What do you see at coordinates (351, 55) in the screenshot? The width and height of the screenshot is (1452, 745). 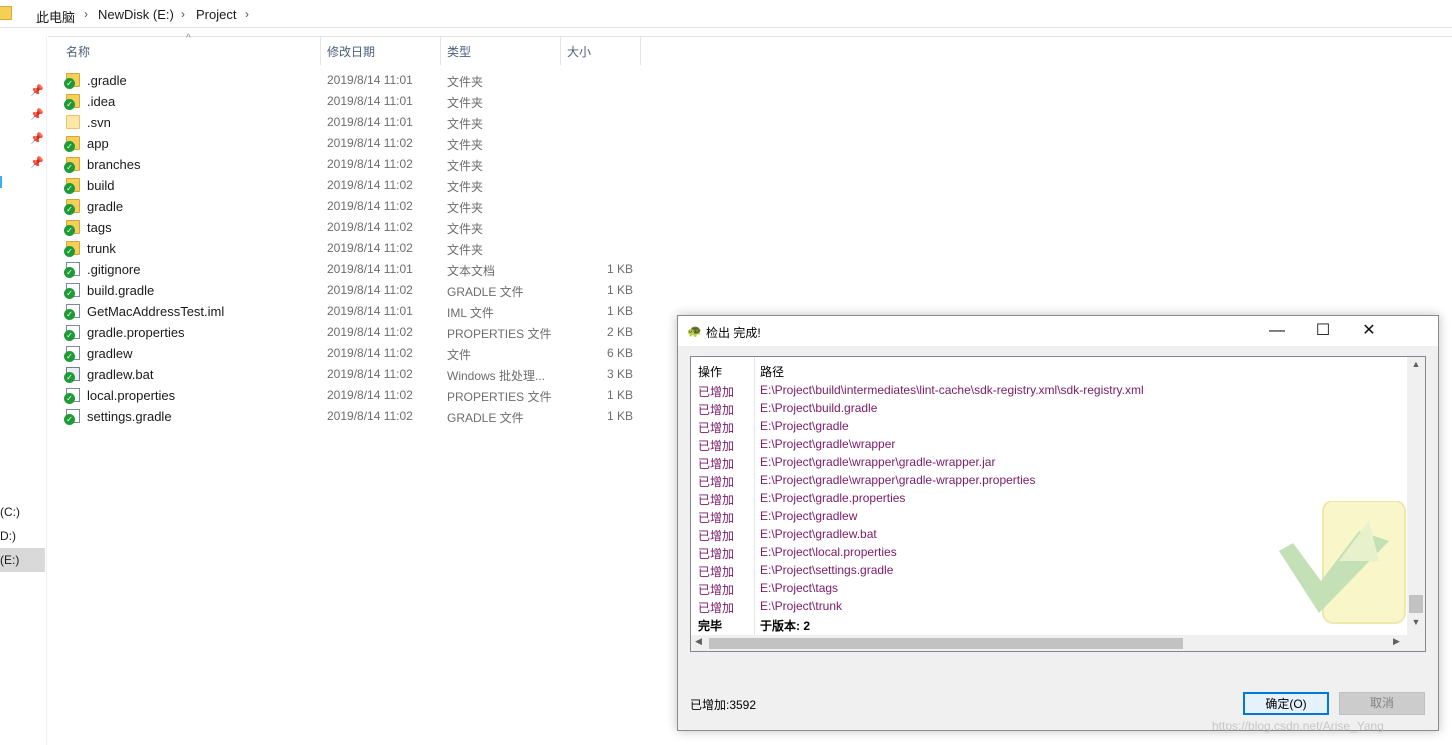 I see `column-date: 修改日期` at bounding box center [351, 55].